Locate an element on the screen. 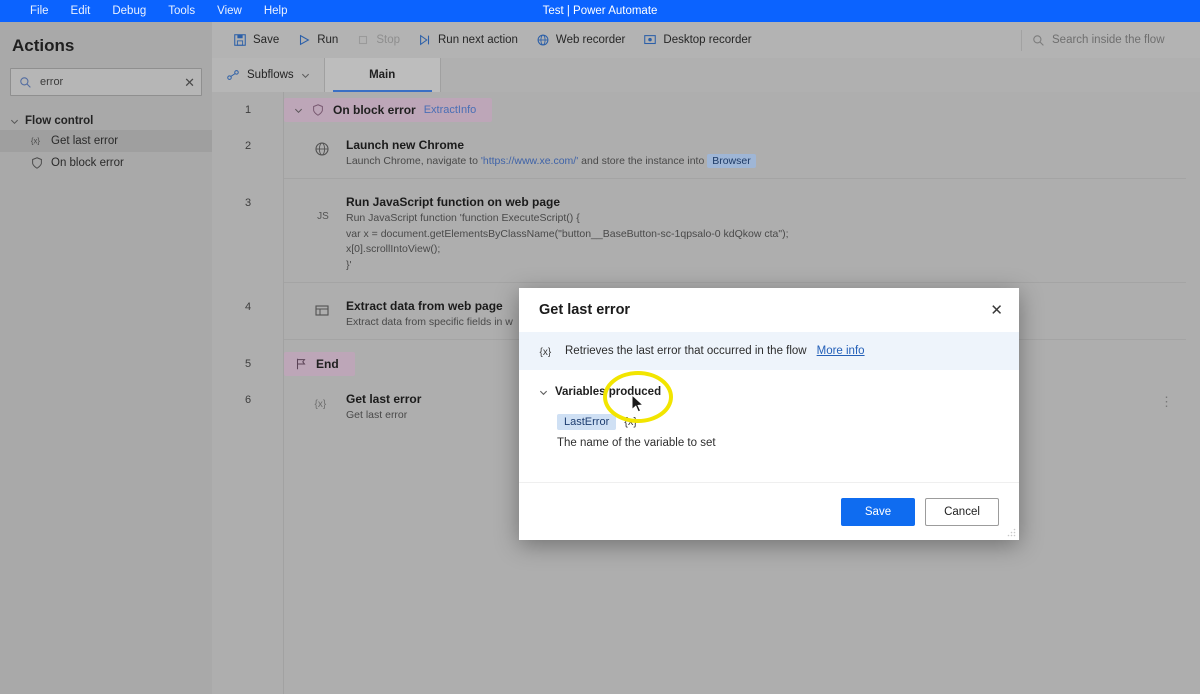 The height and width of the screenshot is (694, 1200). web-recorder-label: Web recorder is located at coordinates (590, 40).